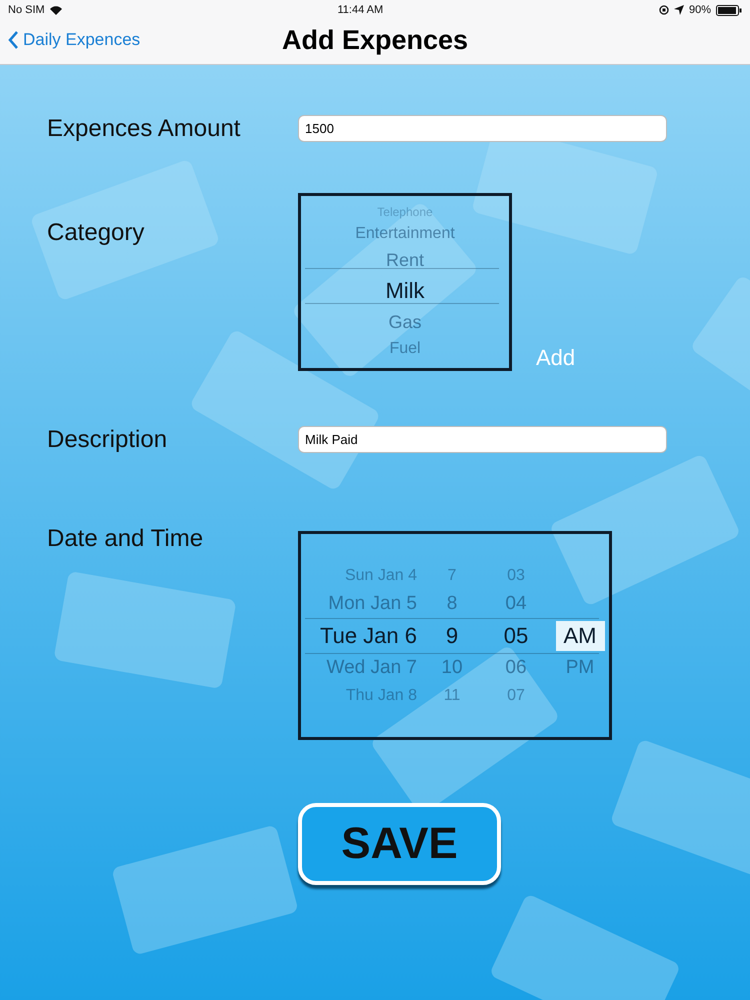 The height and width of the screenshot is (1000, 750). What do you see at coordinates (482, 128) in the screenshot?
I see `amount-field: 1500` at bounding box center [482, 128].